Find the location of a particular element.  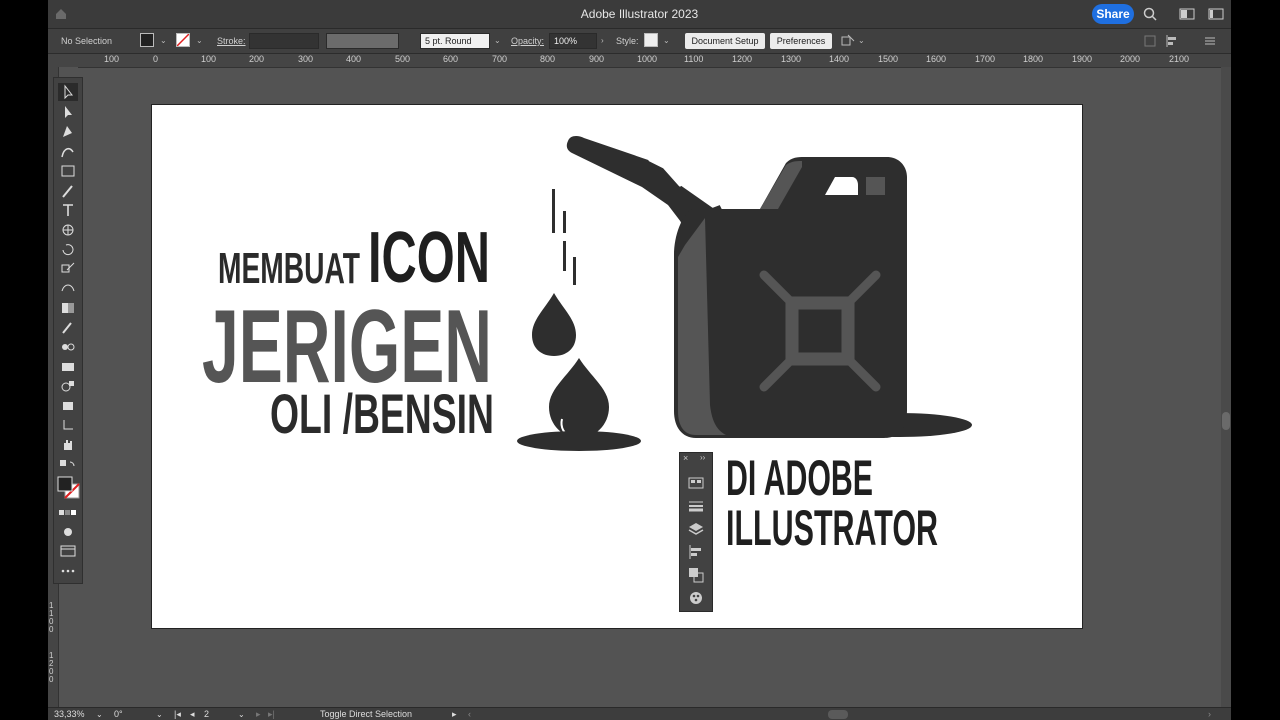

draw-mode-icon is located at coordinates (68, 532).